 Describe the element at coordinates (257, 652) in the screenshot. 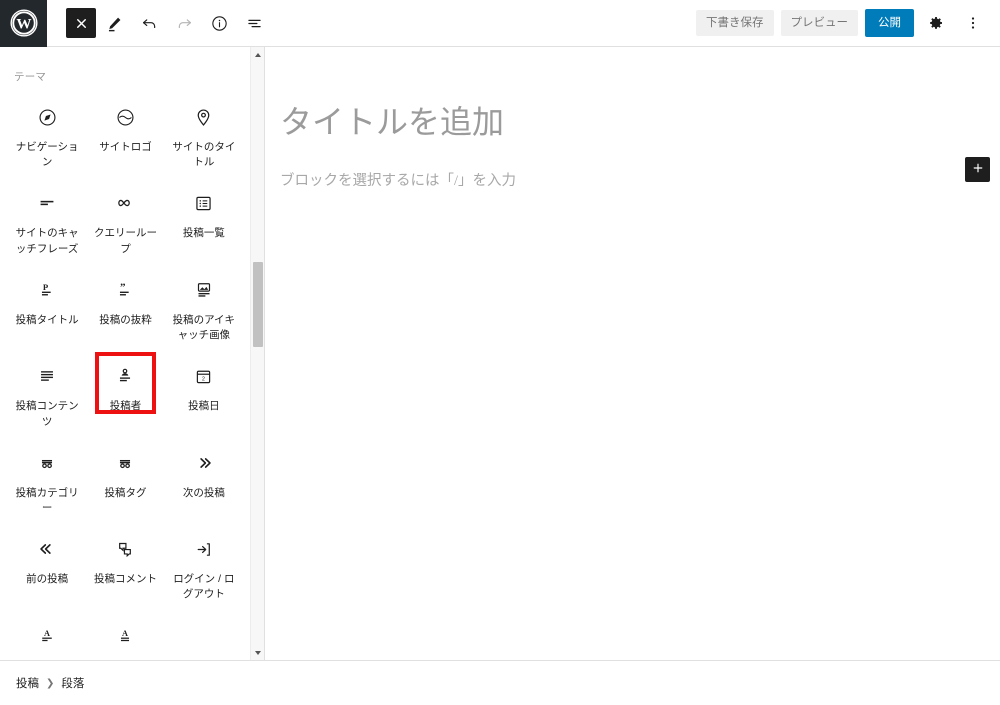

I see `scroll-down-arrow-icon` at that location.